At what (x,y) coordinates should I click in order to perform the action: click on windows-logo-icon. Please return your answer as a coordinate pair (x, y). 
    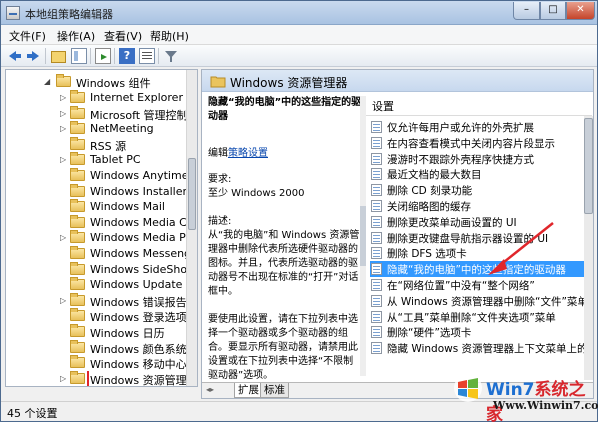
    Looking at the image, I should click on (468, 388).